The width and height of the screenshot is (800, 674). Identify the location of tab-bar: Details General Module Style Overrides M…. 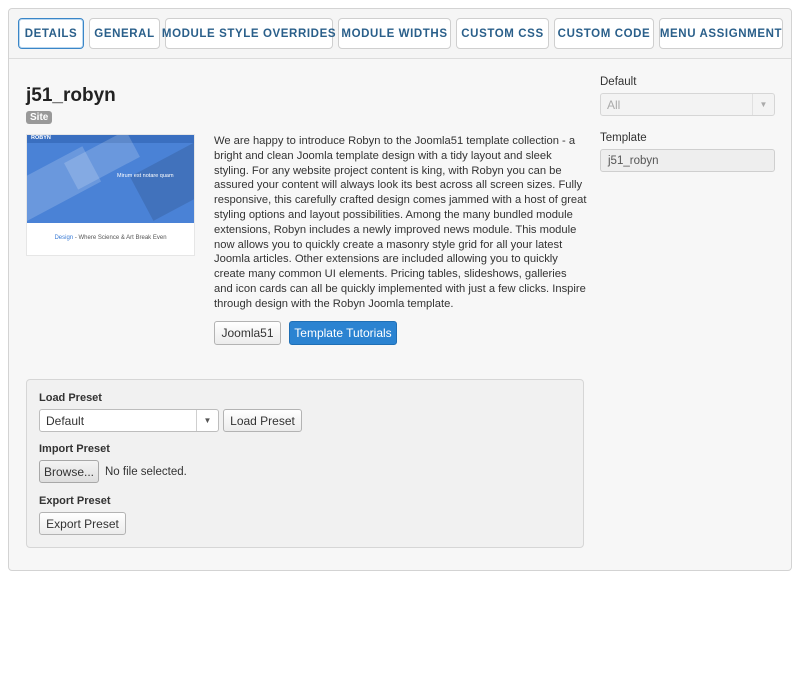
(400, 34).